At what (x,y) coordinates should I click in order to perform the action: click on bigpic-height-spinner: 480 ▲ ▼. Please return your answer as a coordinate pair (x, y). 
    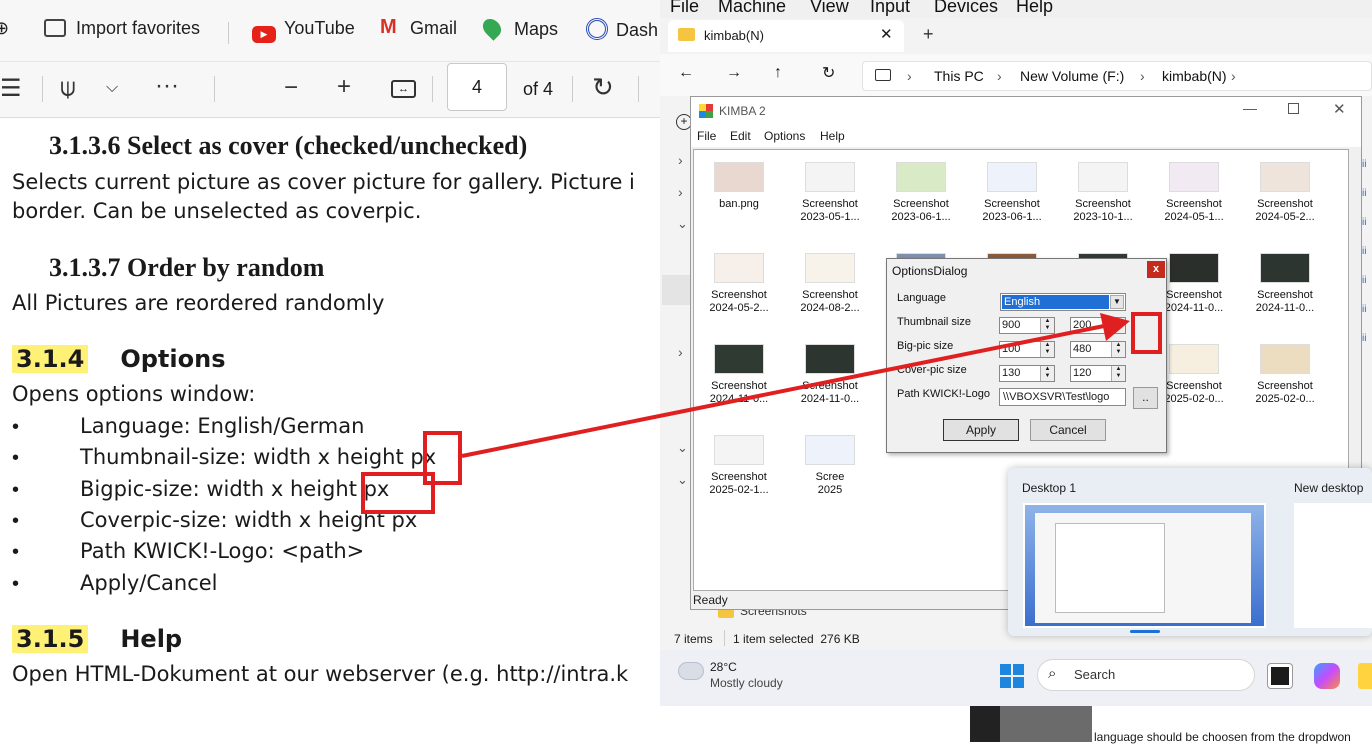
    Looking at the image, I should click on (1098, 349).